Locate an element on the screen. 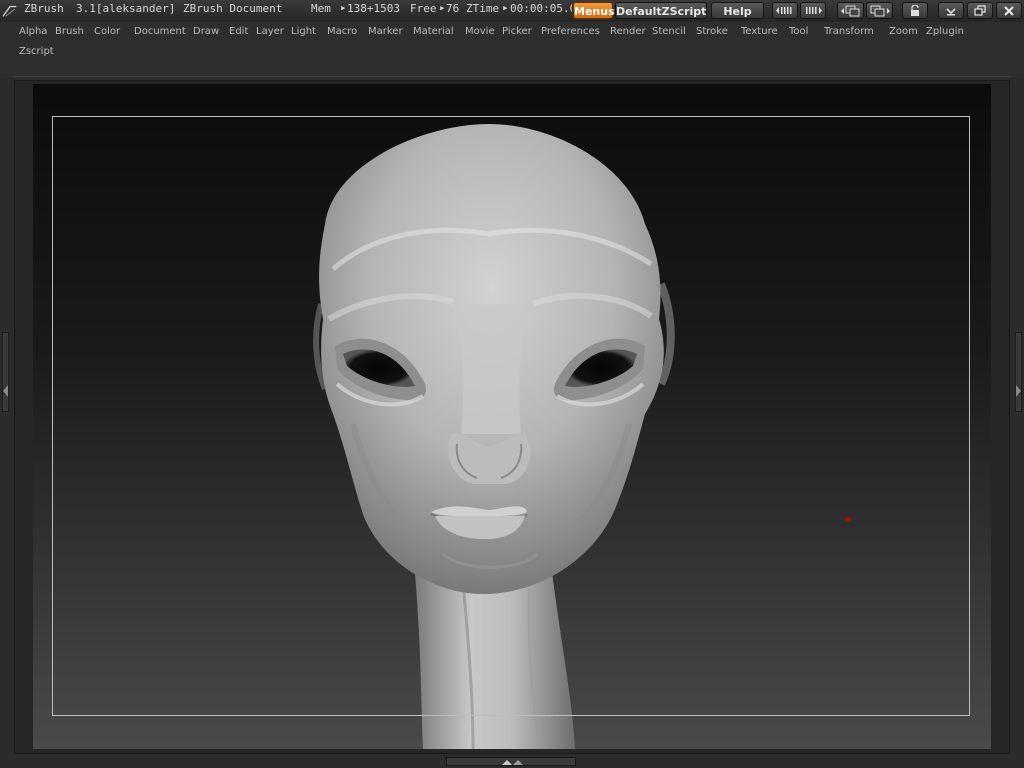 This screenshot has height=768, width=1024. menu-render: Render is located at coordinates (628, 31).